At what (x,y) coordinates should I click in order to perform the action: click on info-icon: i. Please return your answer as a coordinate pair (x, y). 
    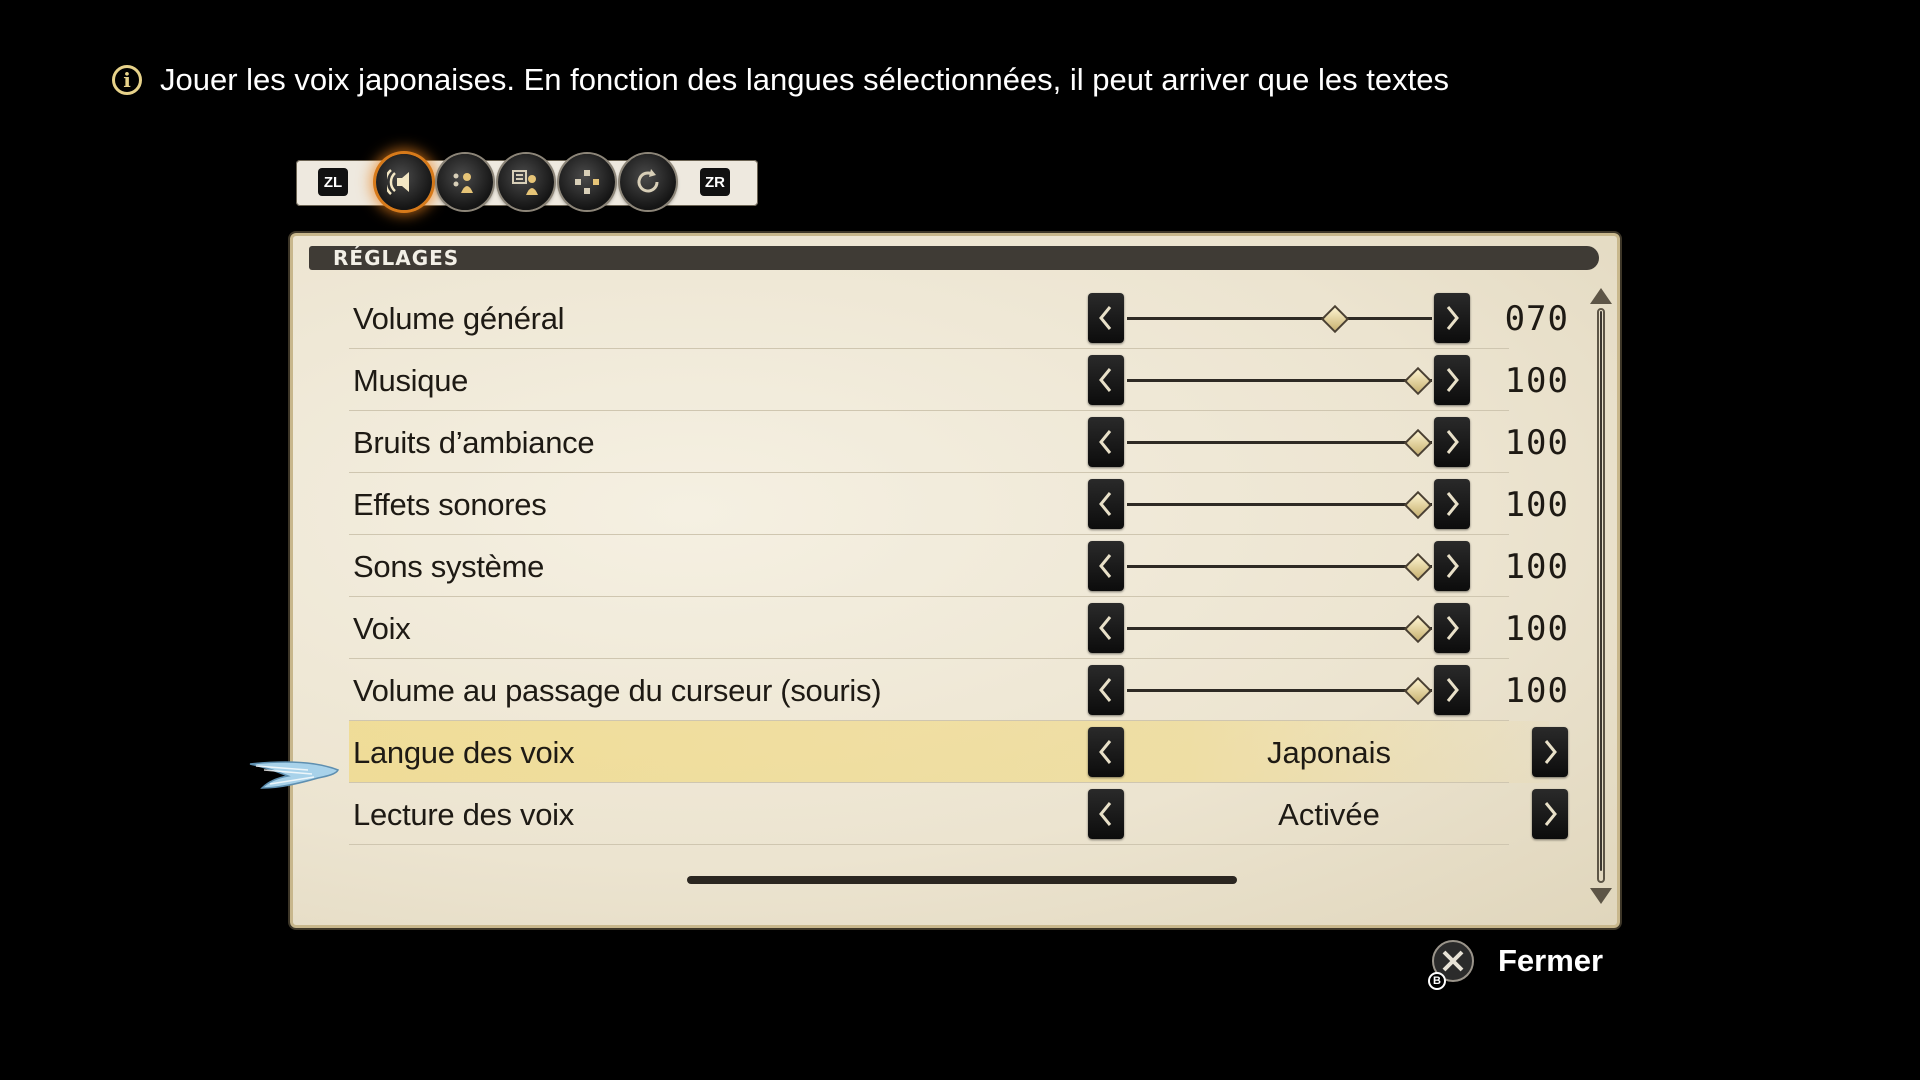
    Looking at the image, I should click on (127, 80).